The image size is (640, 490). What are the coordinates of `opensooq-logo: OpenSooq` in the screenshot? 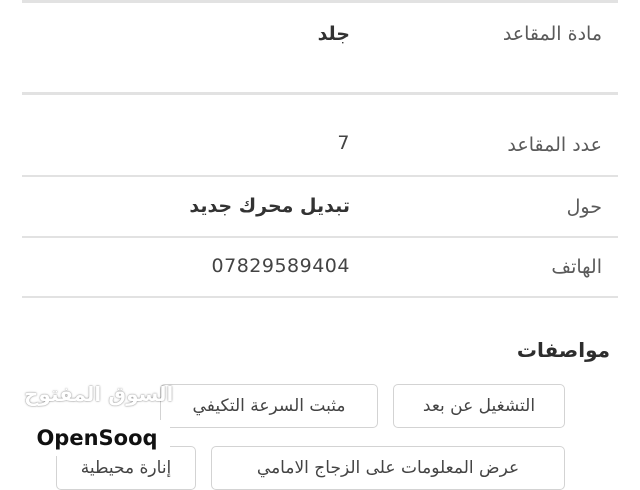 It's located at (97, 438).